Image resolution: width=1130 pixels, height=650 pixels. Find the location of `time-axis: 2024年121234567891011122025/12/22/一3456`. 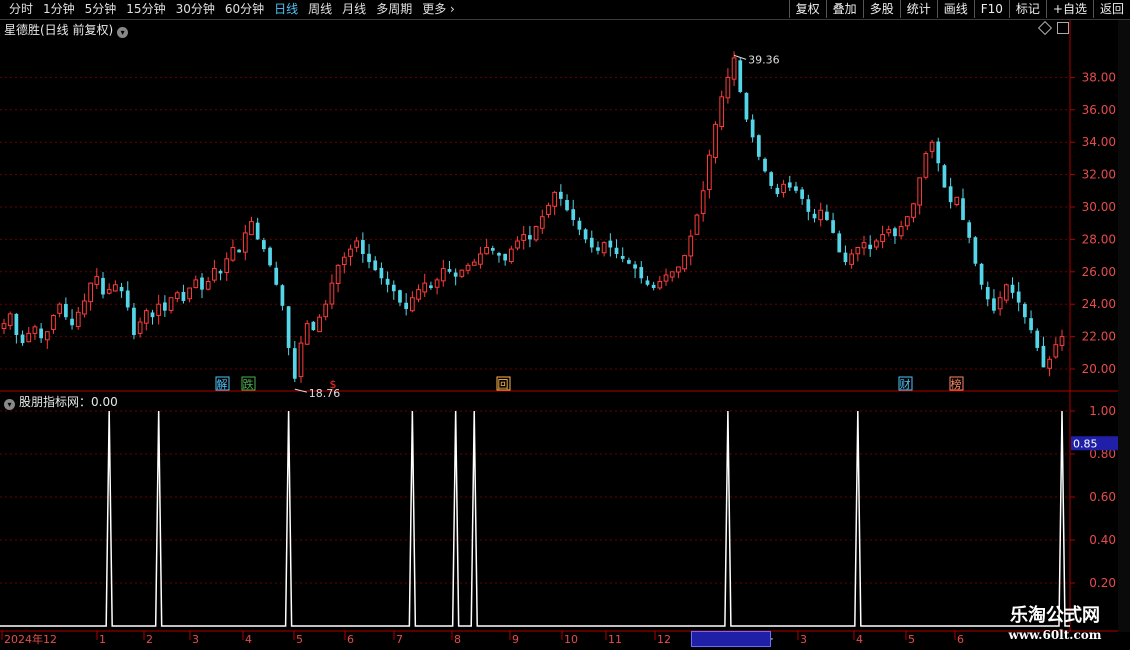

time-axis: 2024年121234567891011122025/12/22/一3456 is located at coordinates (482, 638).